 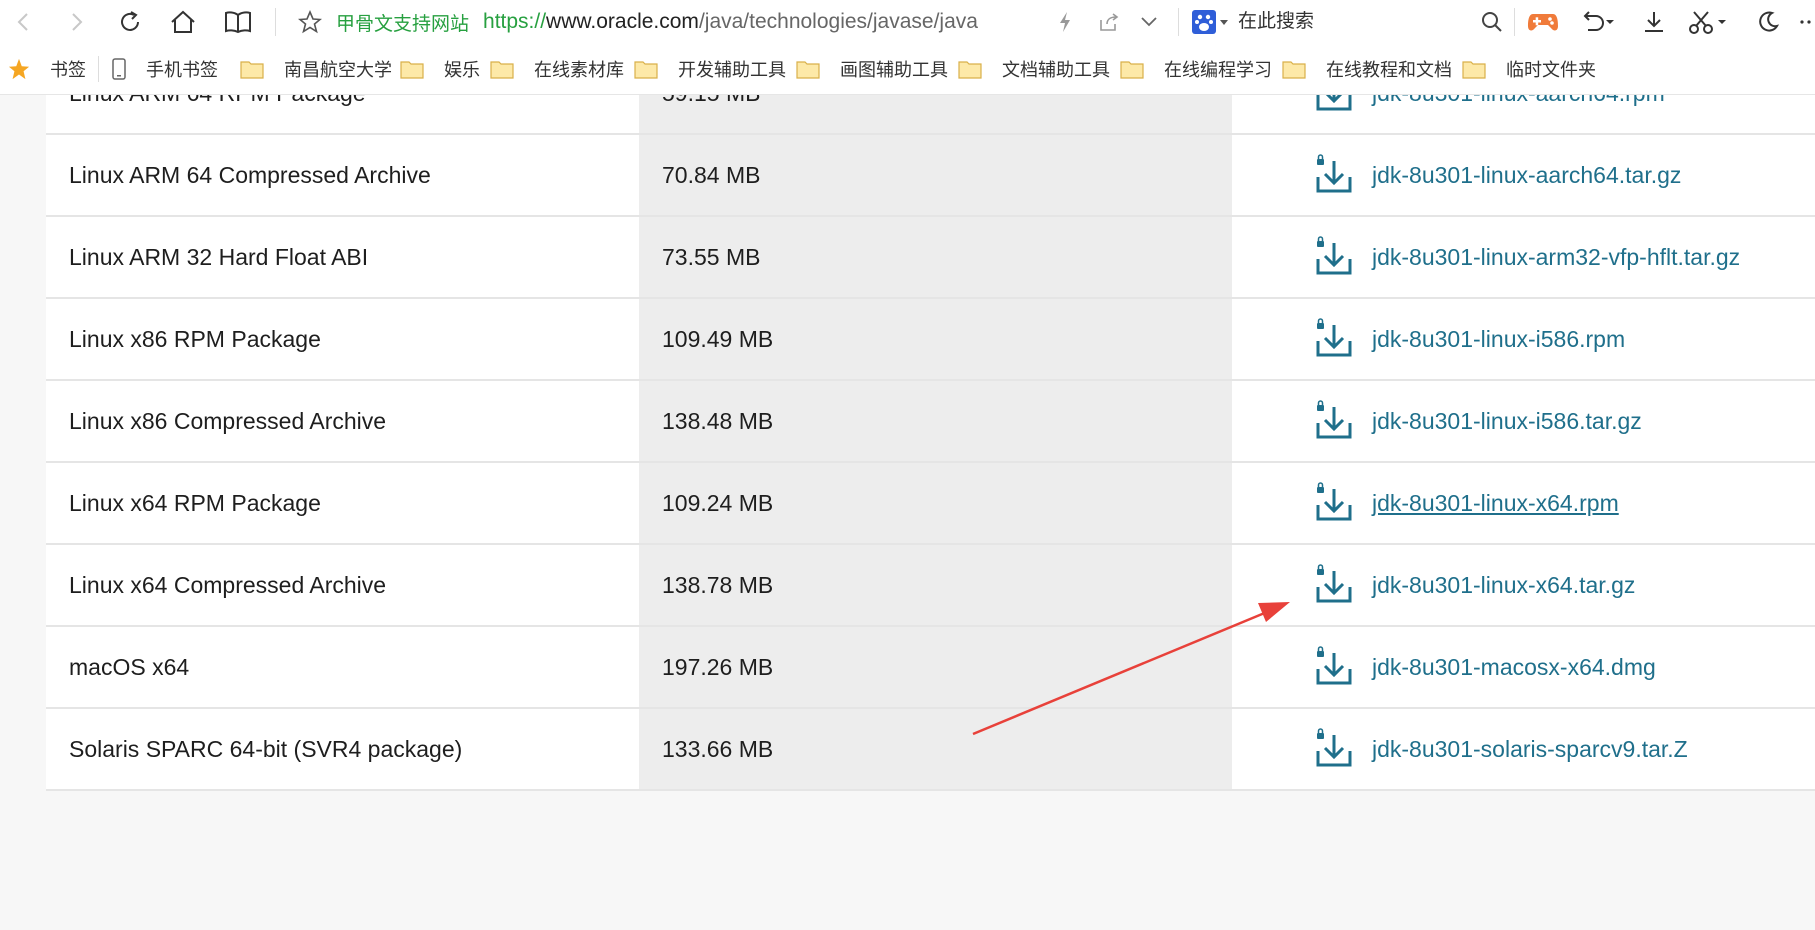 I want to click on product-name: Linux ARM 64 RPM Package, so click(x=217, y=114).